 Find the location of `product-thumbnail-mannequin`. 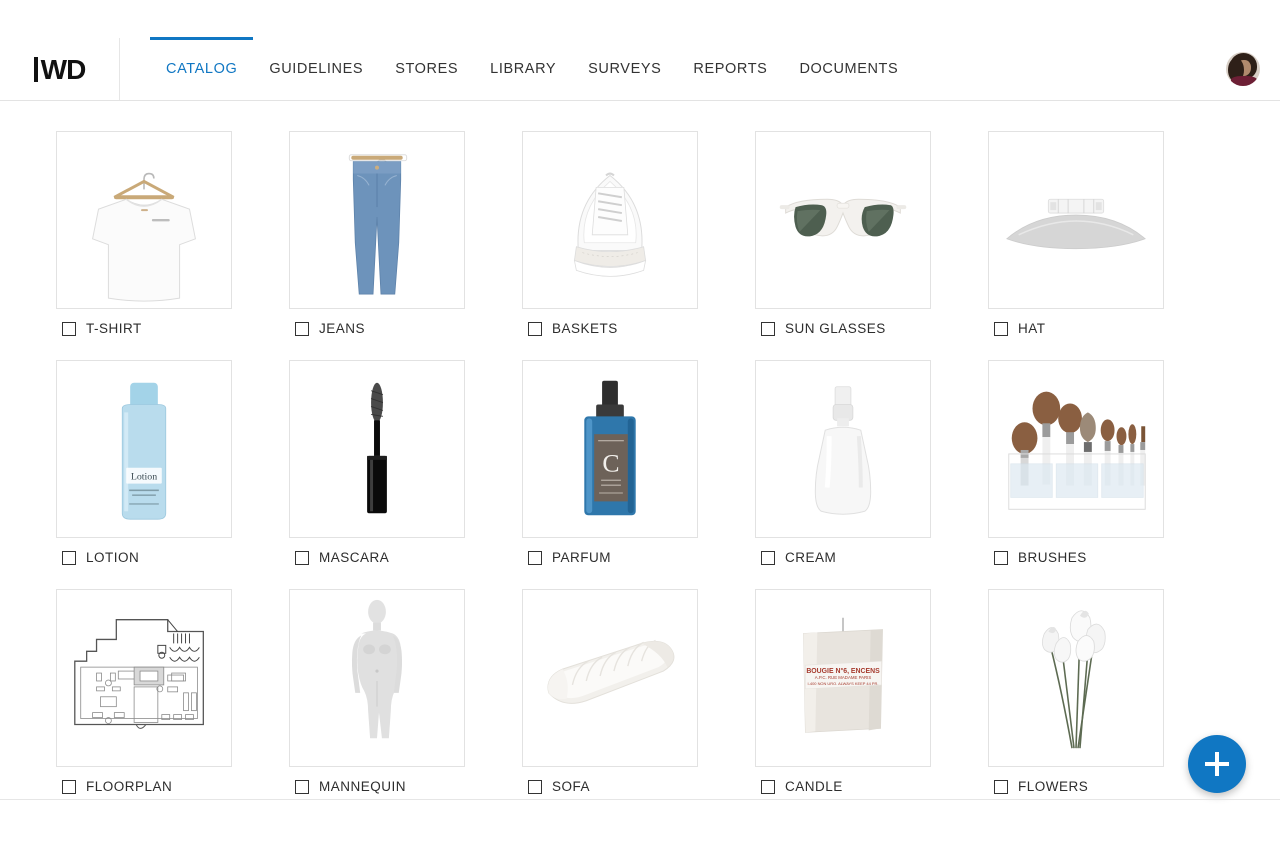

product-thumbnail-mannequin is located at coordinates (377, 678).